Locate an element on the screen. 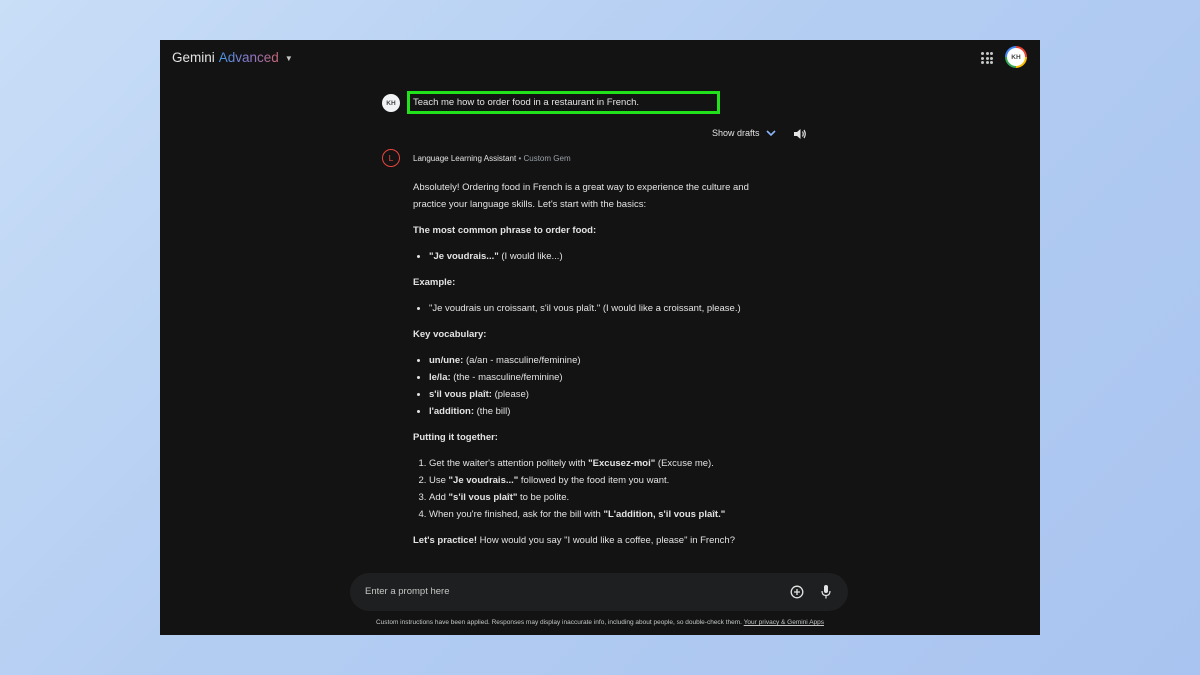 The image size is (1200, 675). gem-name: Language Learning Assistant is located at coordinates (465, 158).